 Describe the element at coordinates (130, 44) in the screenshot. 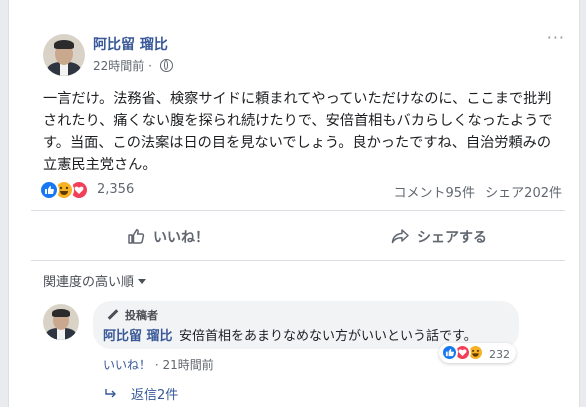

I see `author-name: 阿比留 瑠比` at that location.